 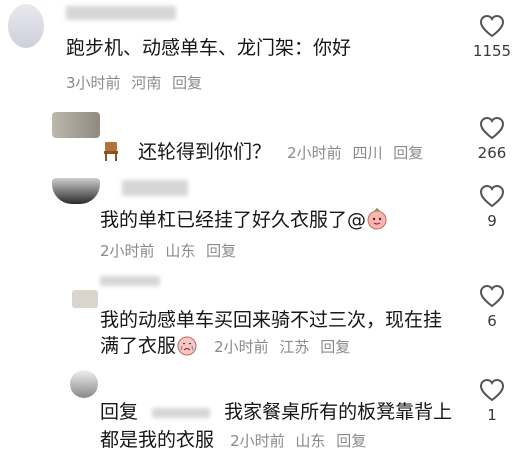 What do you see at coordinates (146, 83) in the screenshot?
I see `comment-location: 河南` at bounding box center [146, 83].